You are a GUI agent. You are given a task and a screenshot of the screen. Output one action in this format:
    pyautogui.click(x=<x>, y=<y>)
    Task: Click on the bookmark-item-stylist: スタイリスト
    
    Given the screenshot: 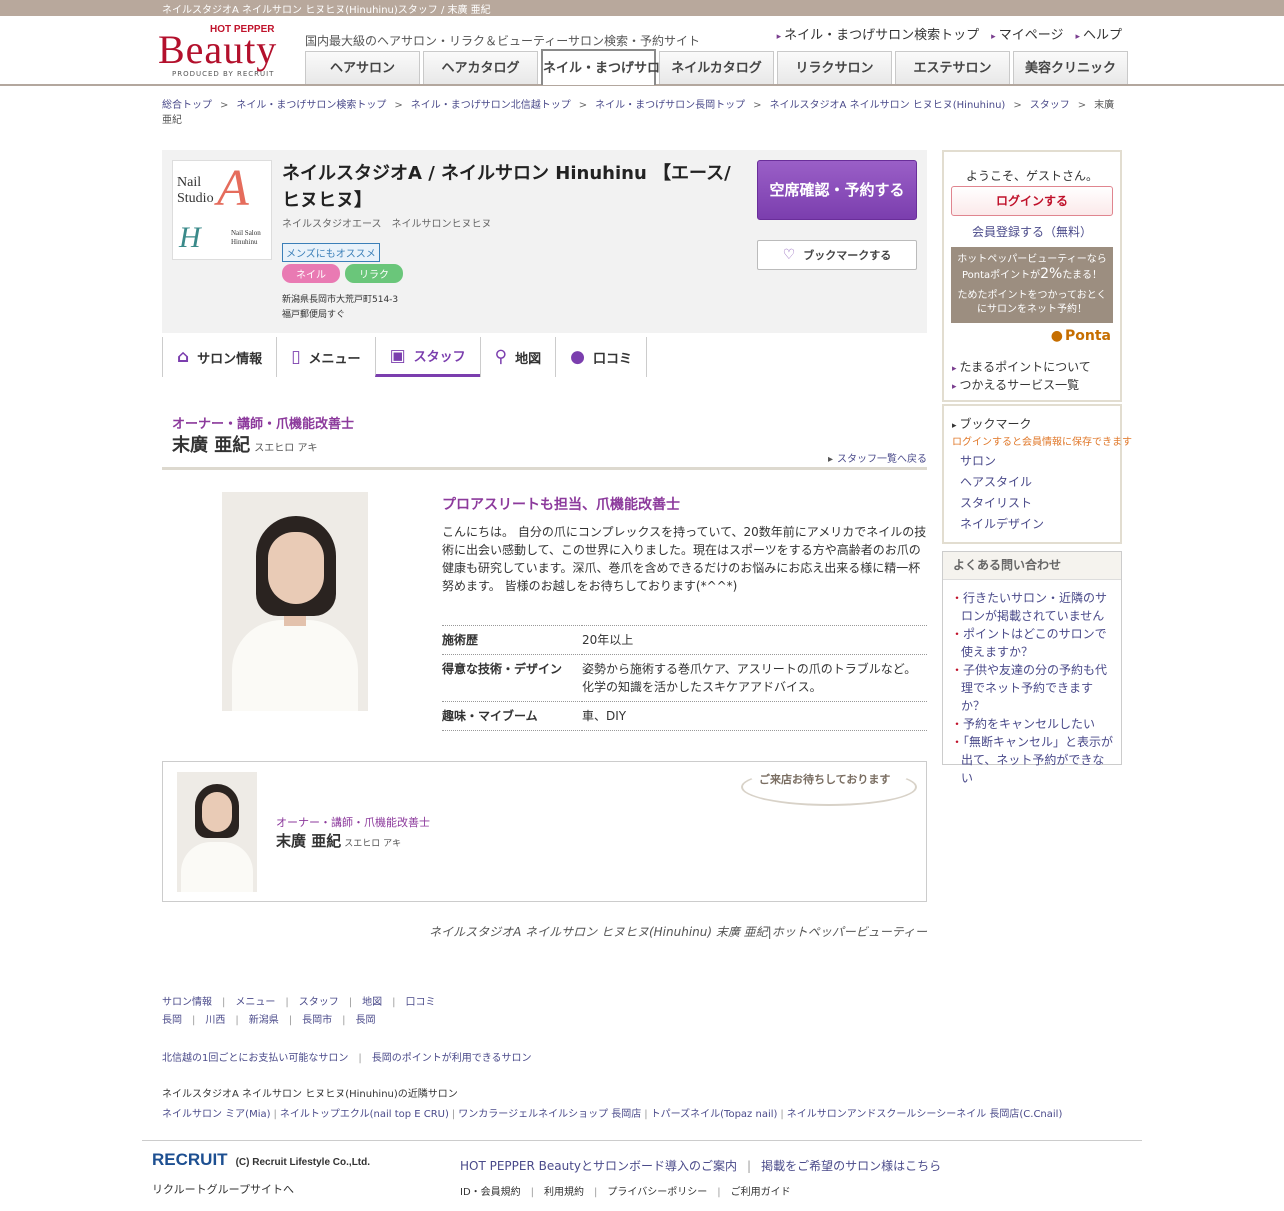 What is the action you would take?
    pyautogui.click(x=996, y=502)
    